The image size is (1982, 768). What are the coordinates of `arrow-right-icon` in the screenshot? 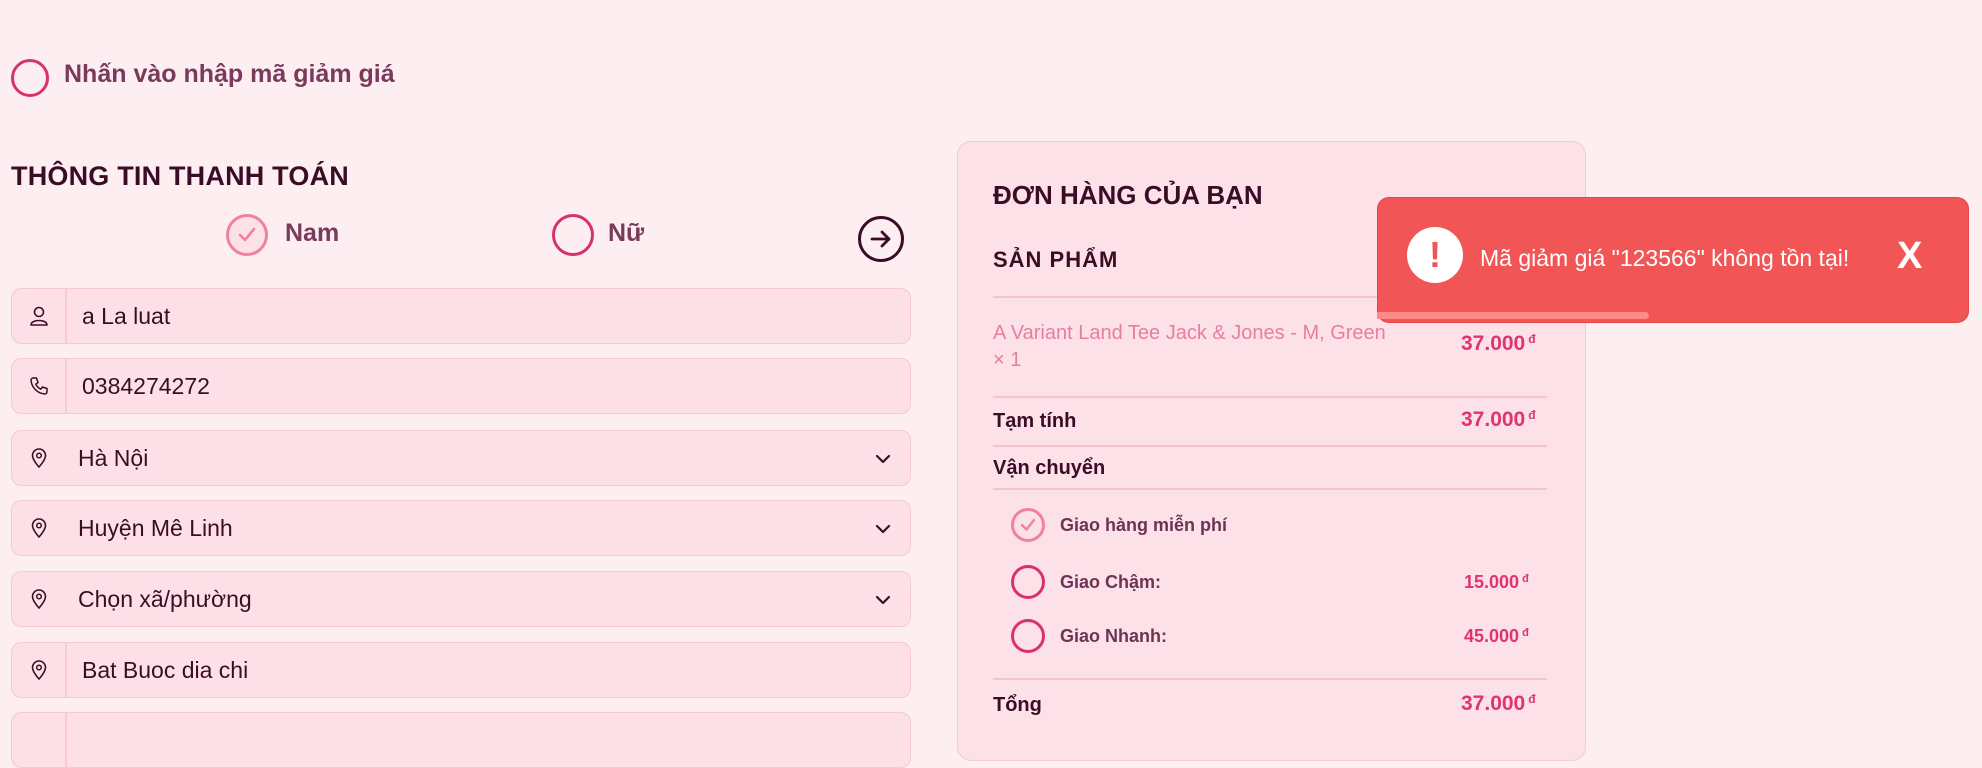 It's located at (880, 239).